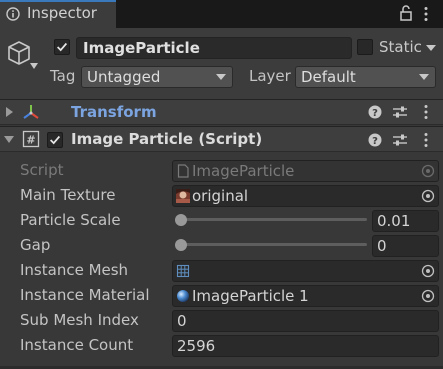 The image size is (443, 369). I want to click on main-texture-label: Main Texture, so click(68, 195).